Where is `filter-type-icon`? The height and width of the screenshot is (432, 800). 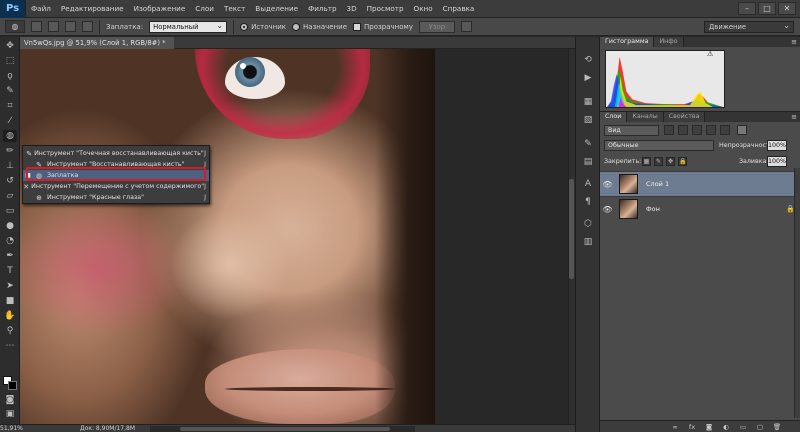 filter-type-icon is located at coordinates (697, 130).